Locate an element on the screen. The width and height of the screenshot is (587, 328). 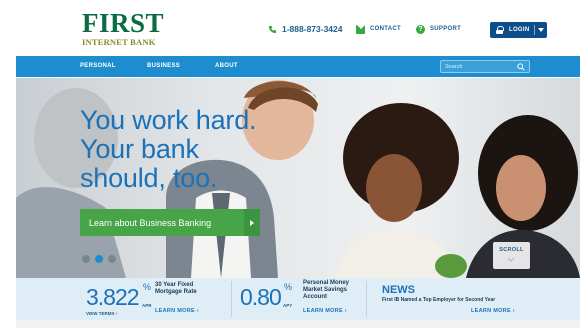
login-divider is located at coordinates (534, 30).